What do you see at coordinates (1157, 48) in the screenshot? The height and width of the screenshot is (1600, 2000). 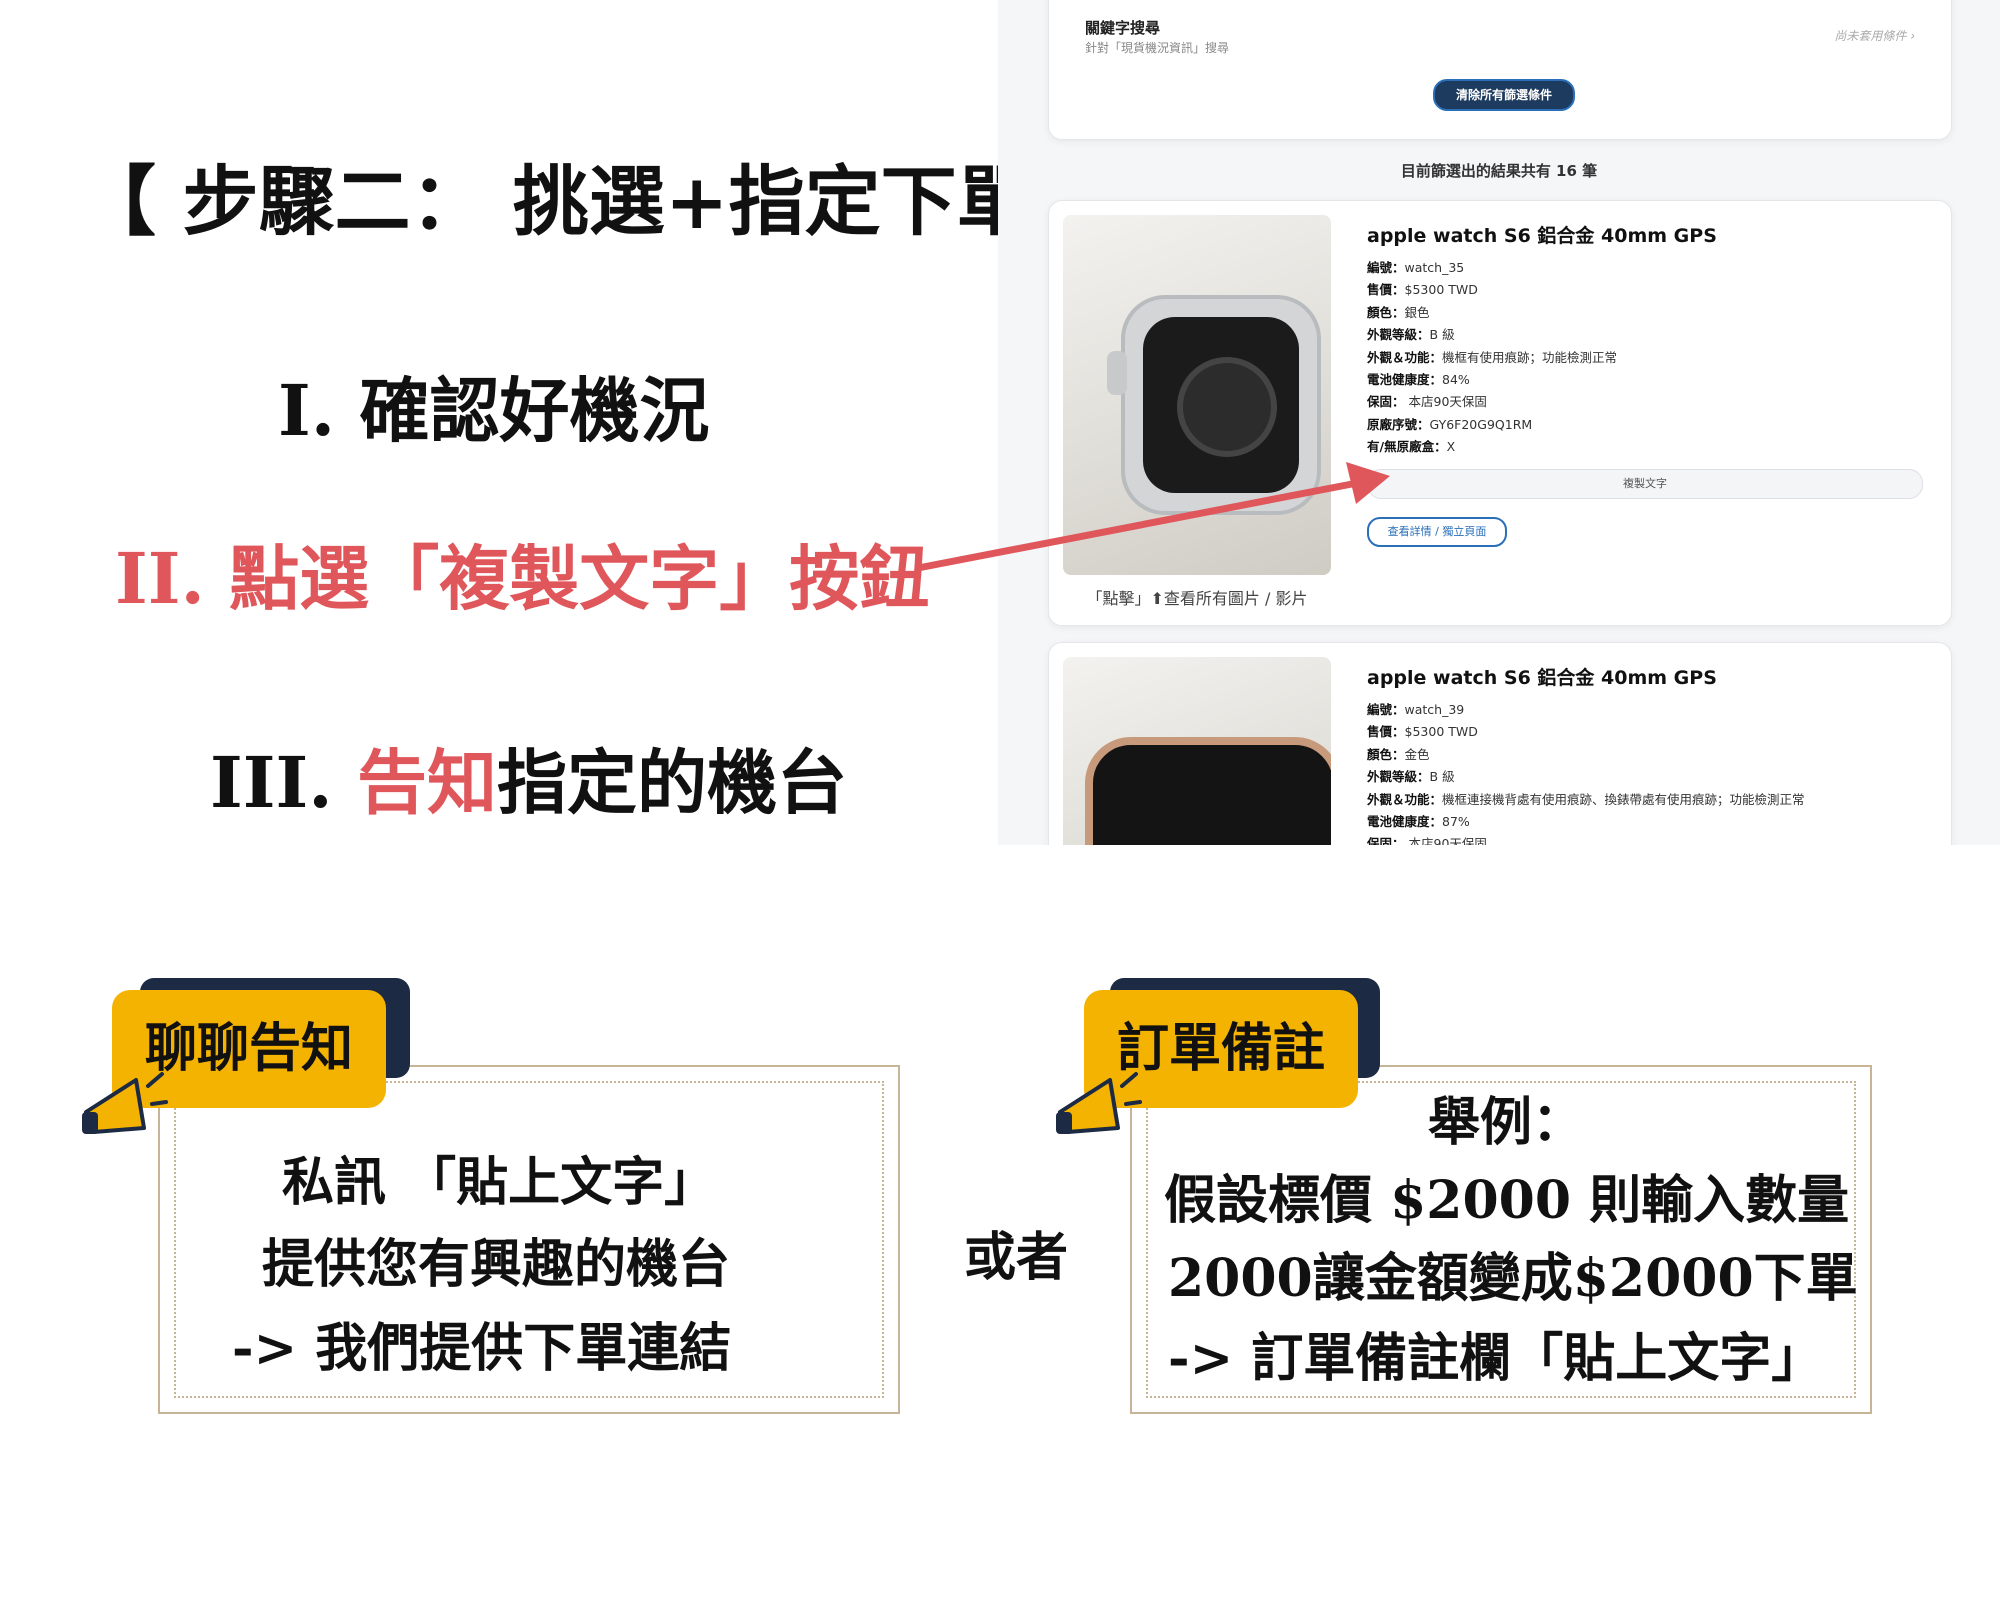 I see `keyword-search-hint: 針對「現貨機況資訊」搜尋` at bounding box center [1157, 48].